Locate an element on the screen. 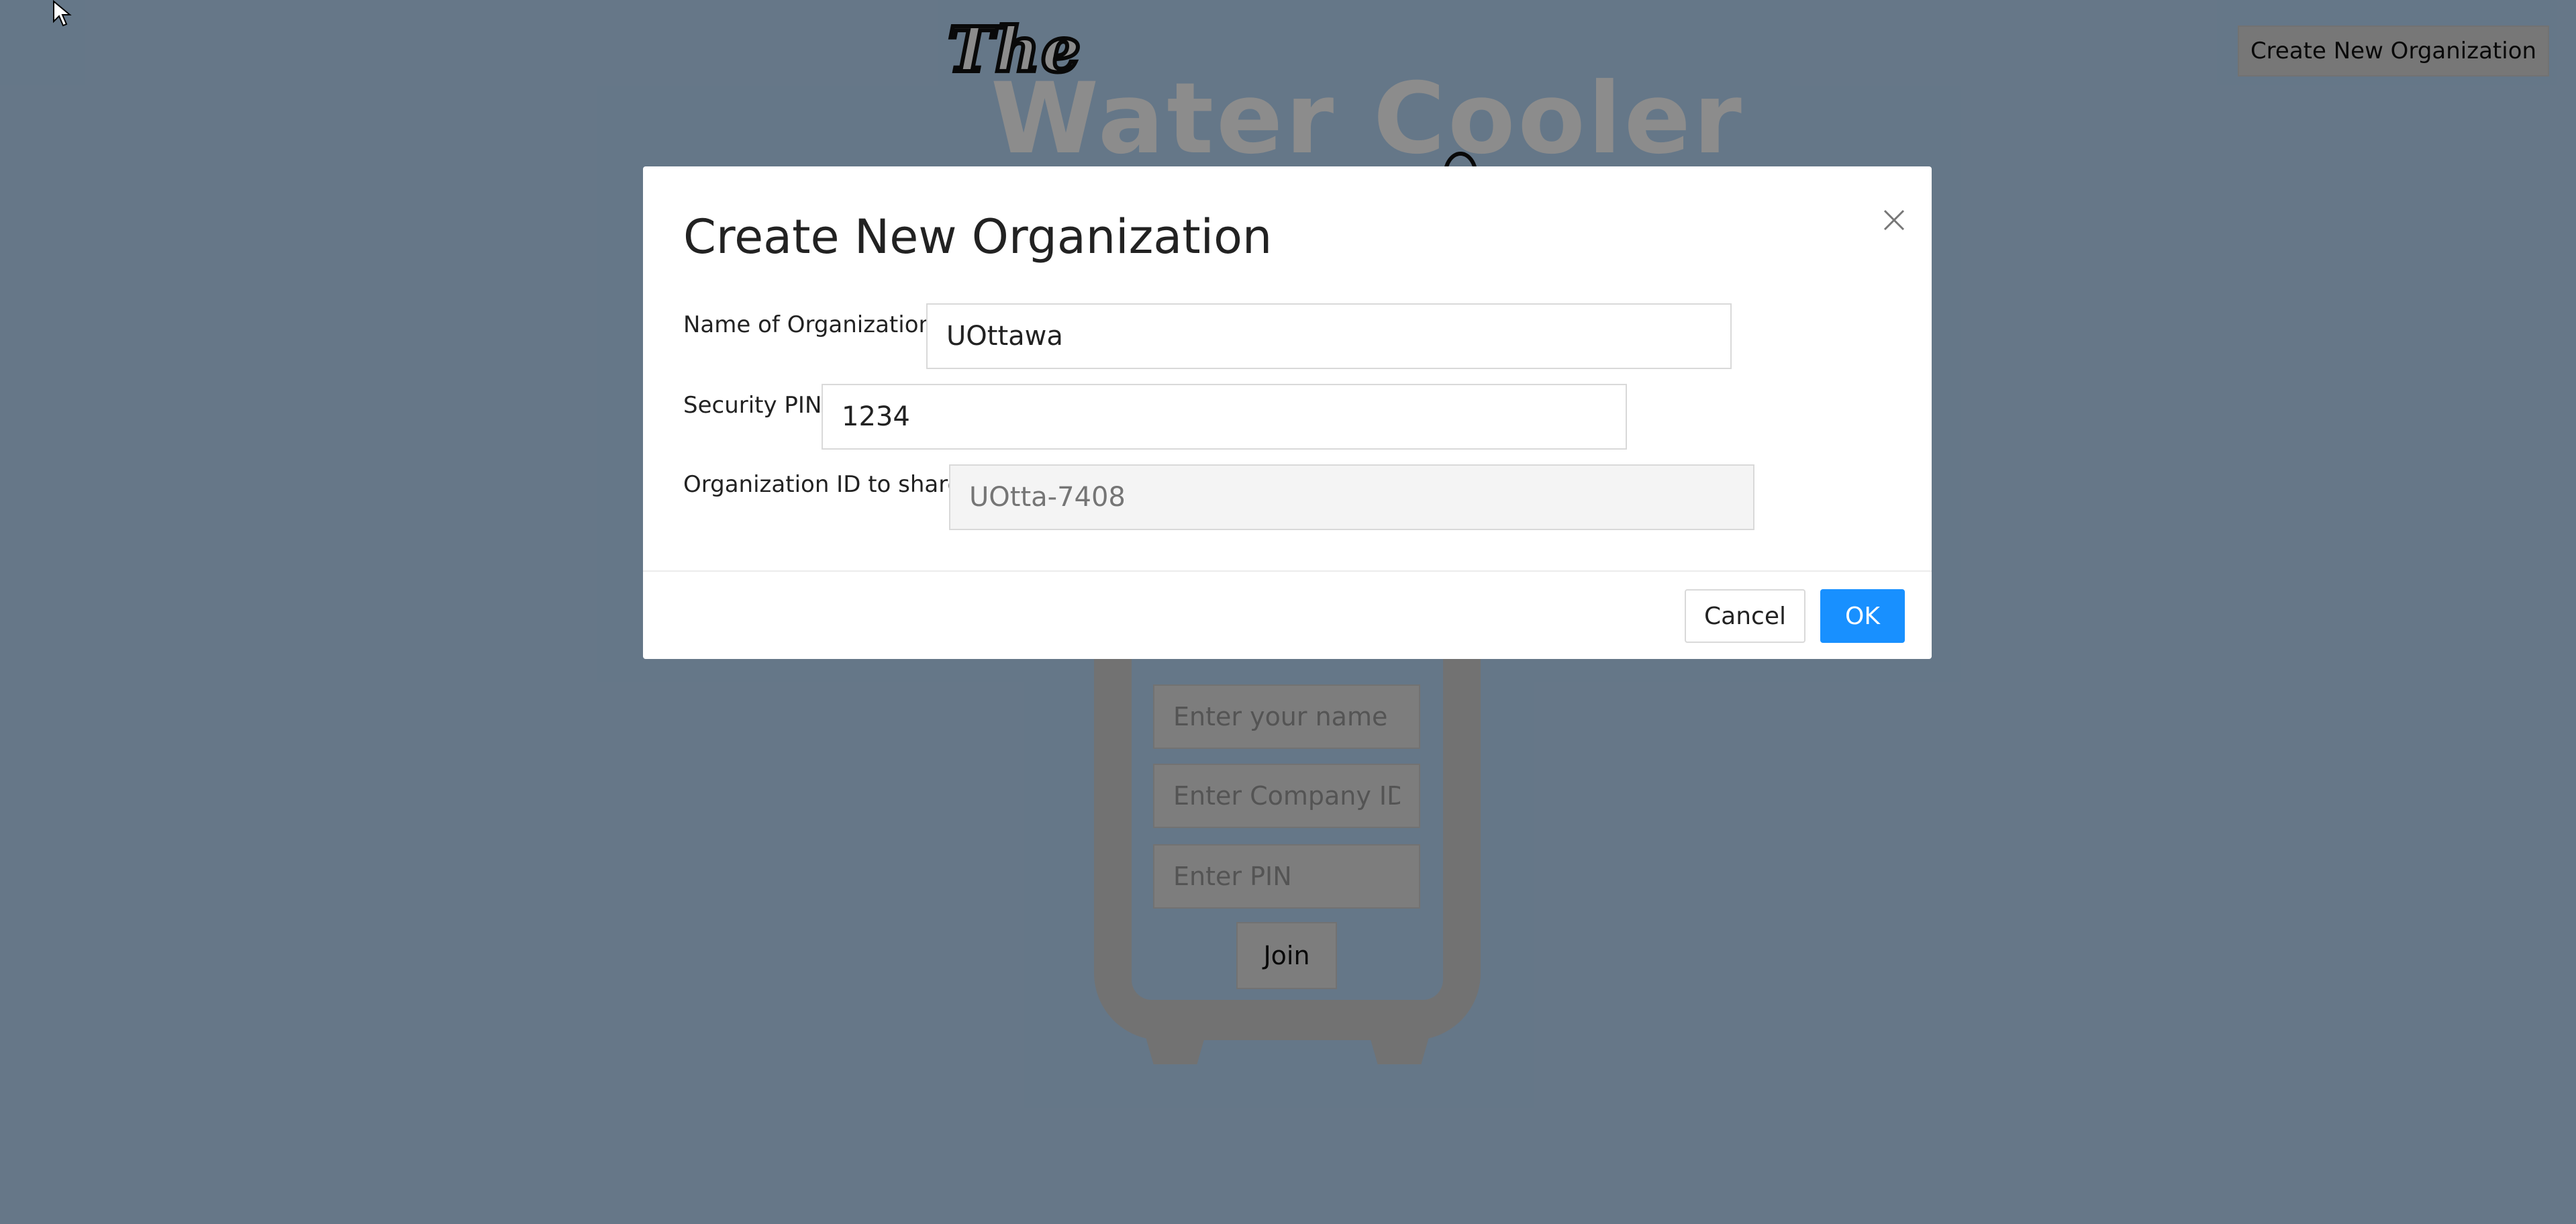 Image resolution: width=2576 pixels, height=1224 pixels. modal-title: Create New Organization is located at coordinates (978, 236).